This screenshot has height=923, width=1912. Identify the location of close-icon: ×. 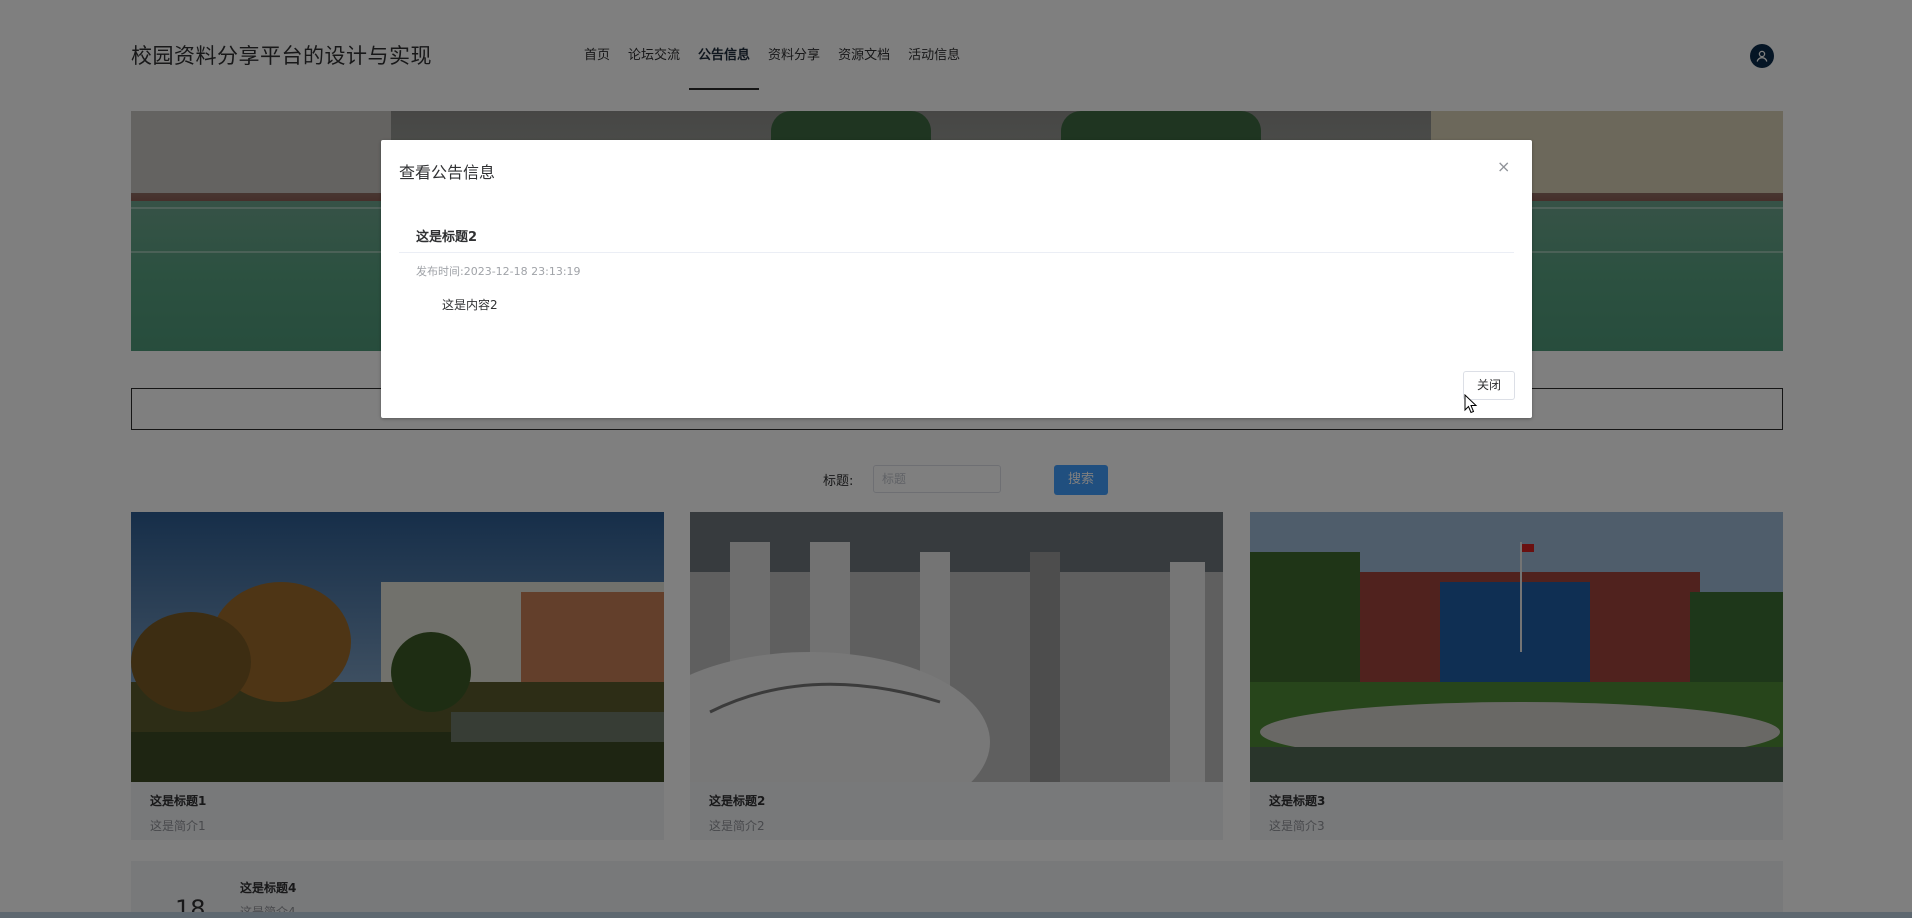
(1503, 166).